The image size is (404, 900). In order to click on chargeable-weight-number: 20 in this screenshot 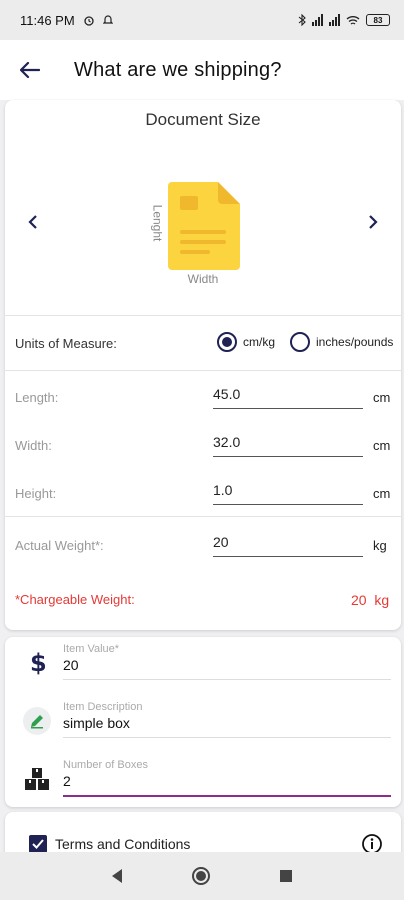, I will do `click(359, 600)`.